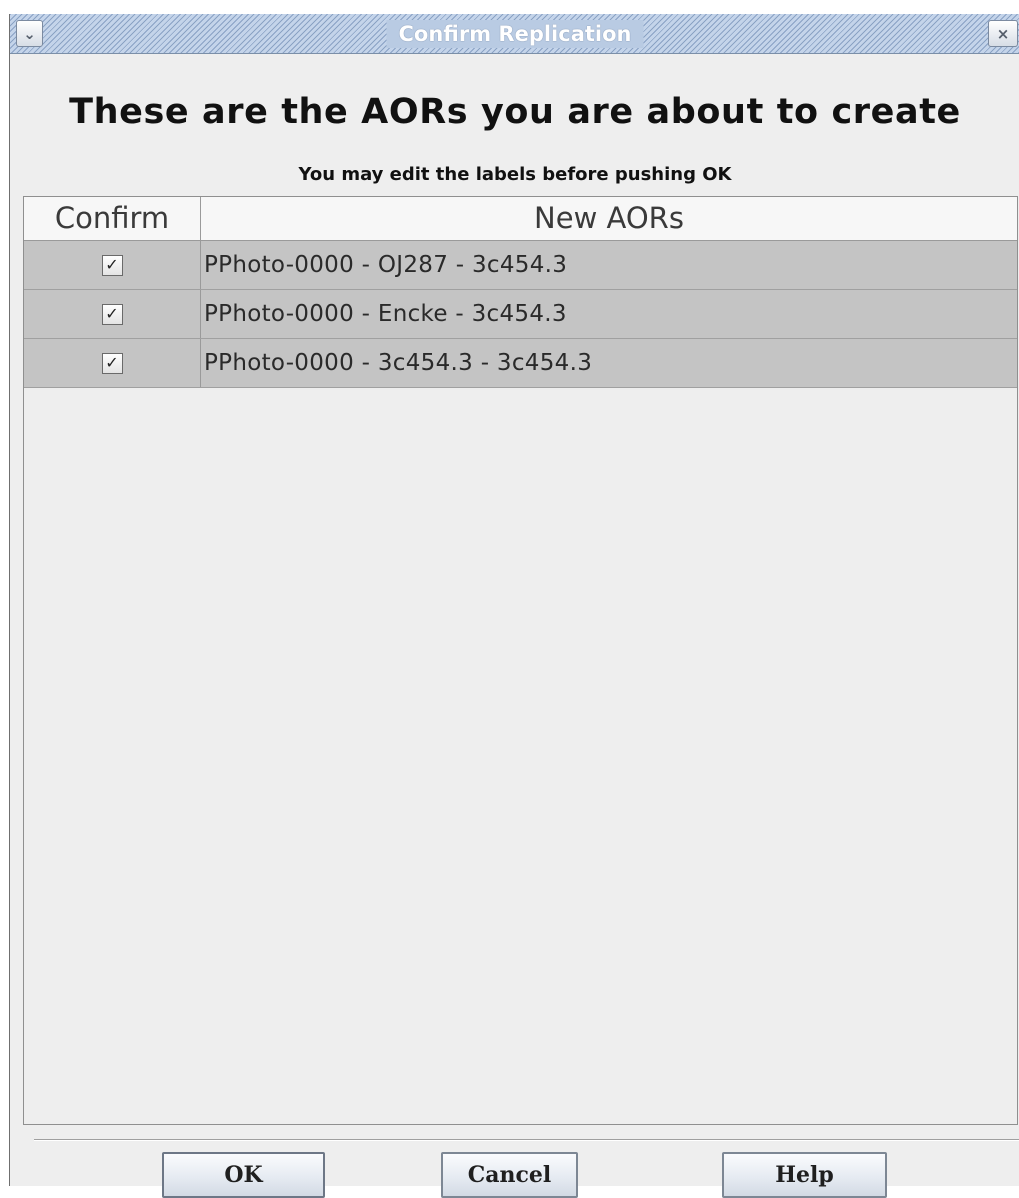 The width and height of the screenshot is (1019, 1198). What do you see at coordinates (526, 1140) in the screenshot?
I see `divider` at bounding box center [526, 1140].